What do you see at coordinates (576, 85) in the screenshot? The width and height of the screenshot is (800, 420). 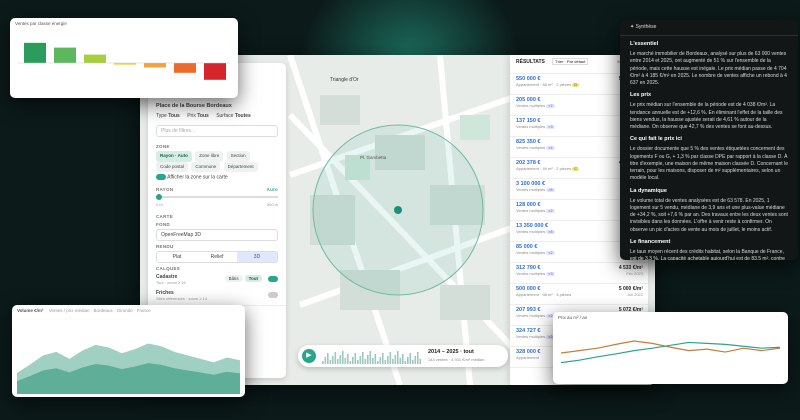 I see `result-badge: D` at bounding box center [576, 85].